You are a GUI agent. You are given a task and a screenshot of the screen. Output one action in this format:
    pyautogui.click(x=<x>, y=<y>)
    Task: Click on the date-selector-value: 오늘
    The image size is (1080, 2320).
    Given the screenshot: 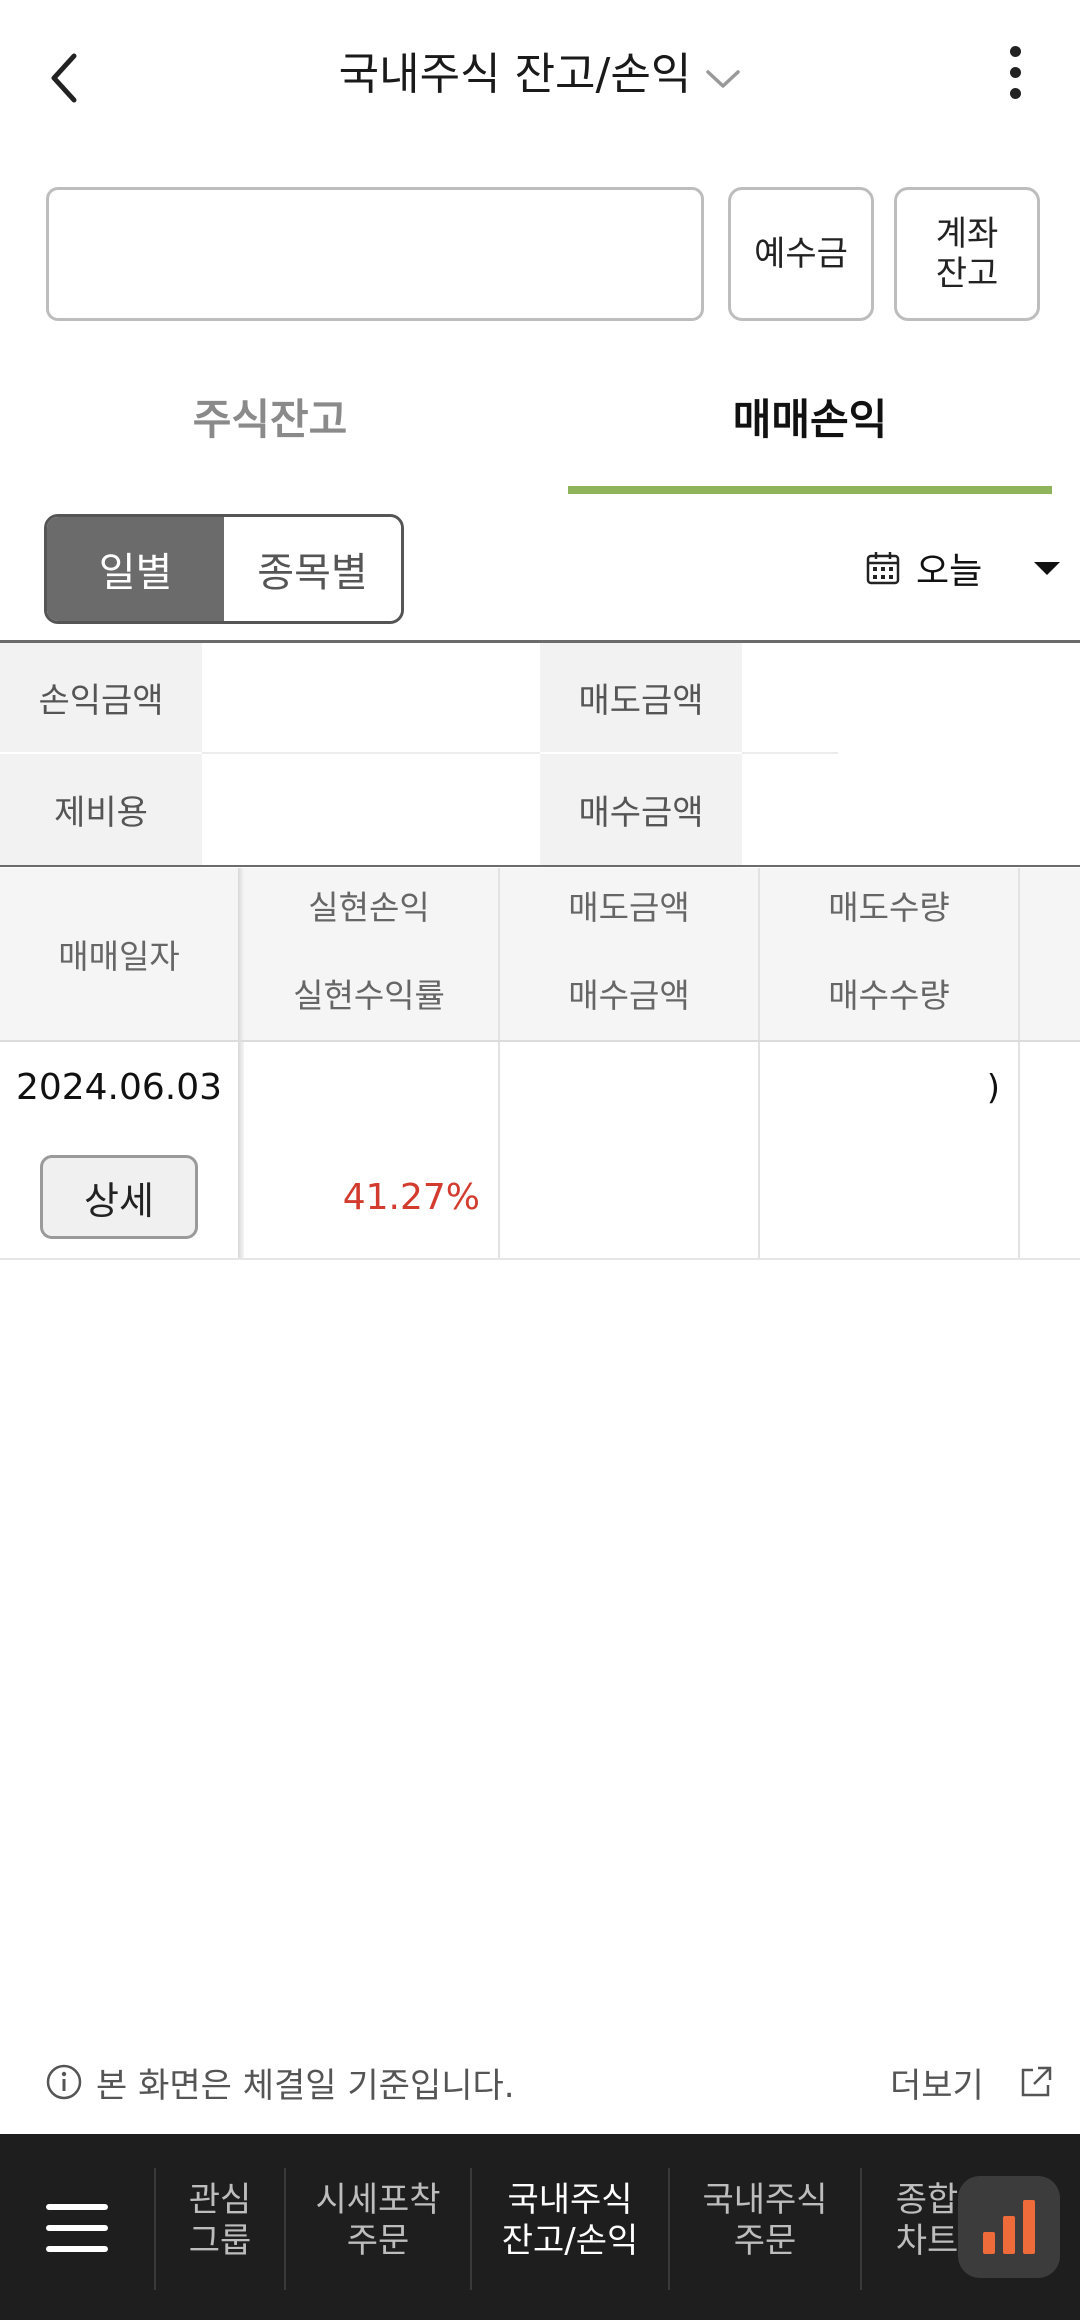 What is the action you would take?
    pyautogui.click(x=949, y=571)
    